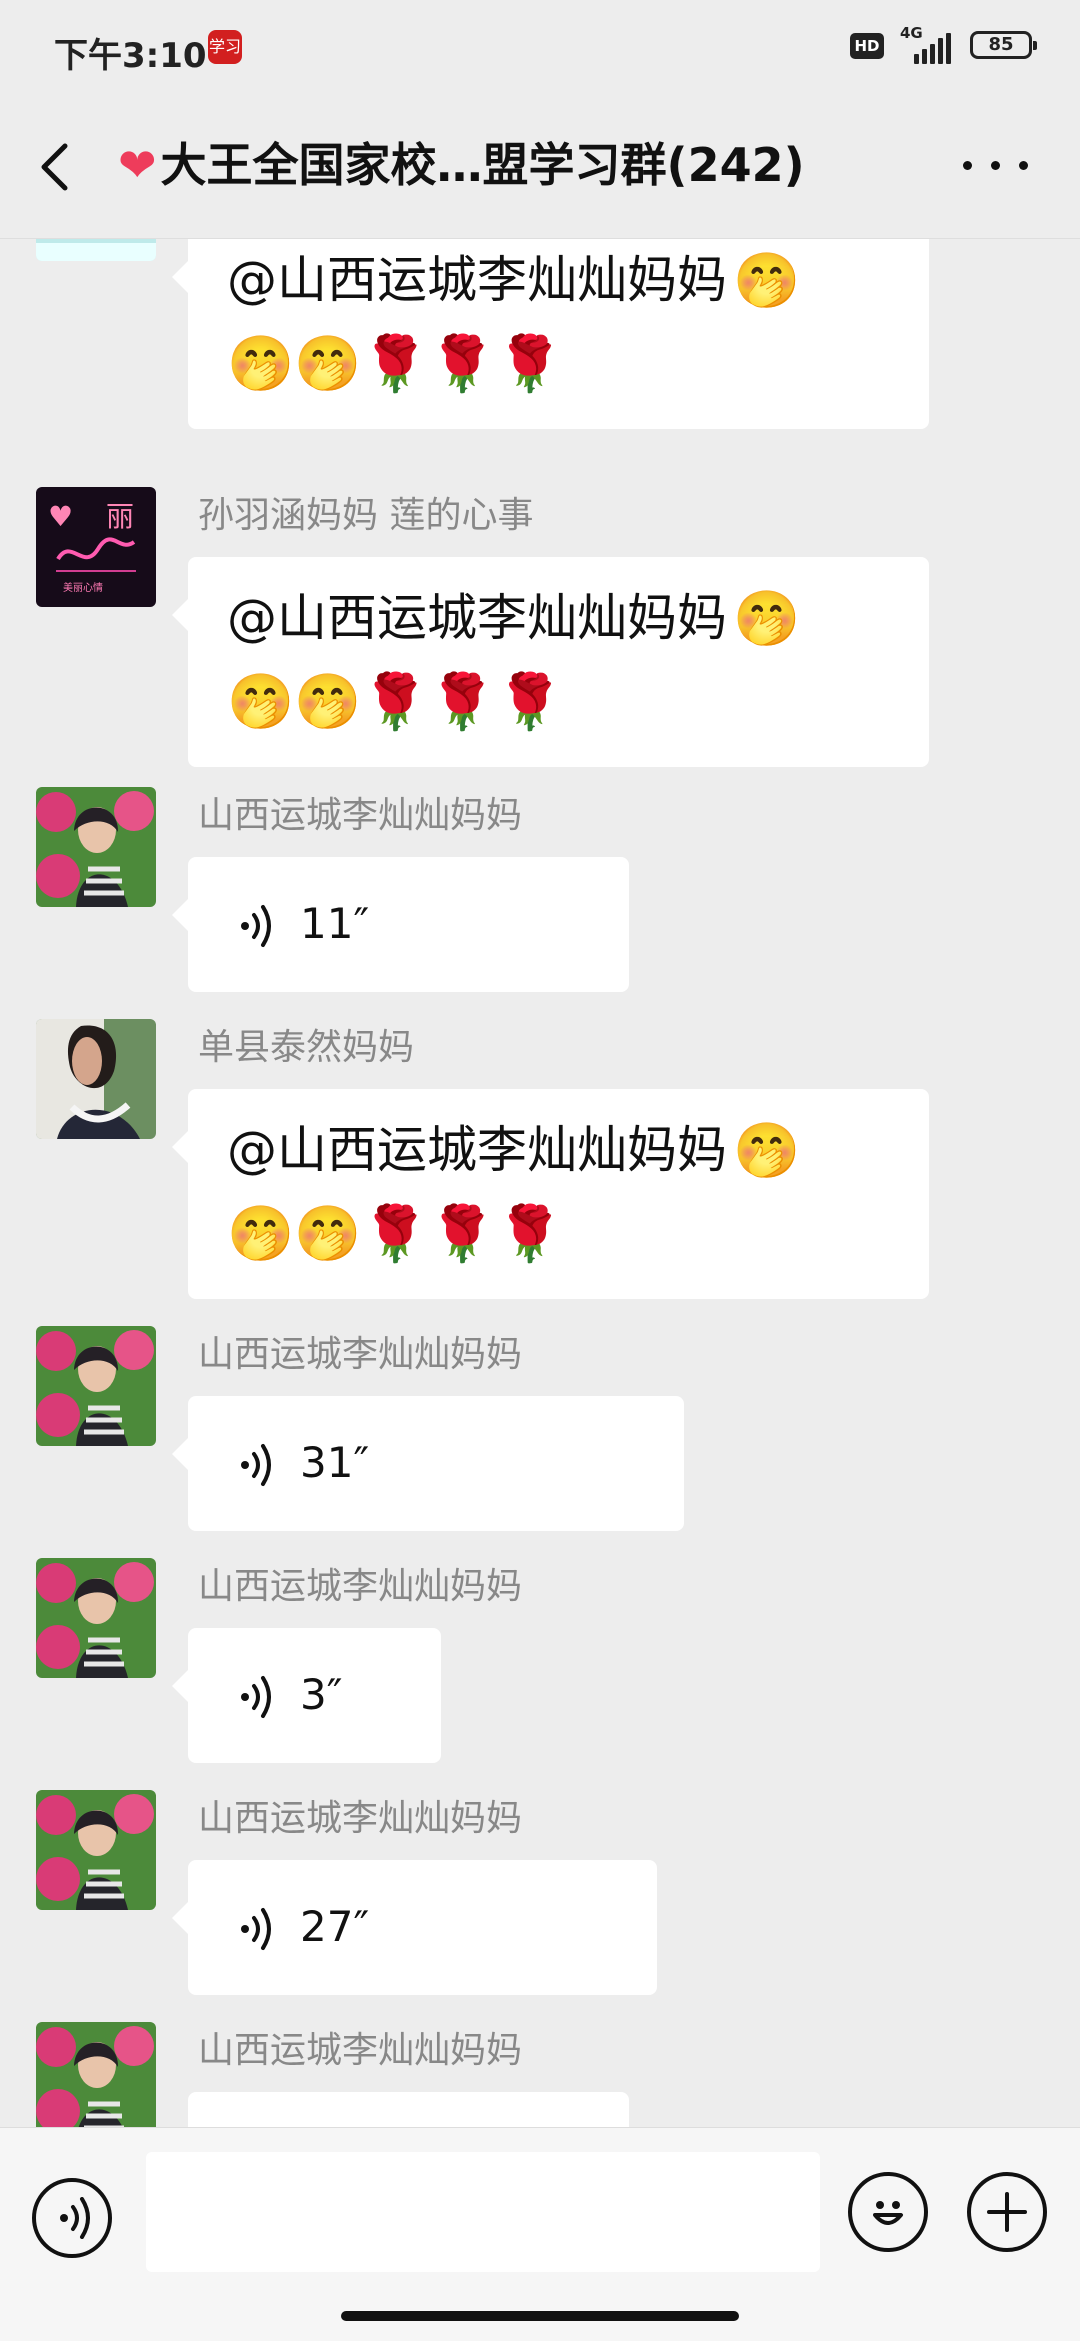 The height and width of the screenshot is (2341, 1080). I want to click on more-actions-button, so click(1007, 2212).